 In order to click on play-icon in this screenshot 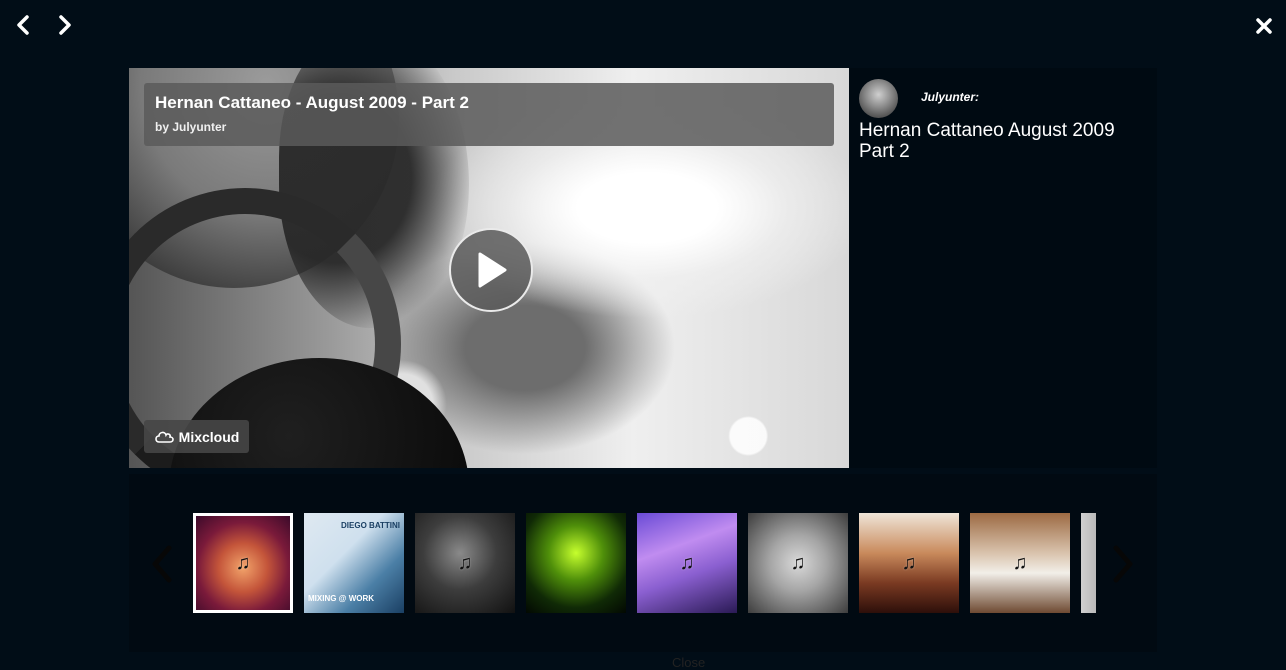, I will do `click(492, 270)`.